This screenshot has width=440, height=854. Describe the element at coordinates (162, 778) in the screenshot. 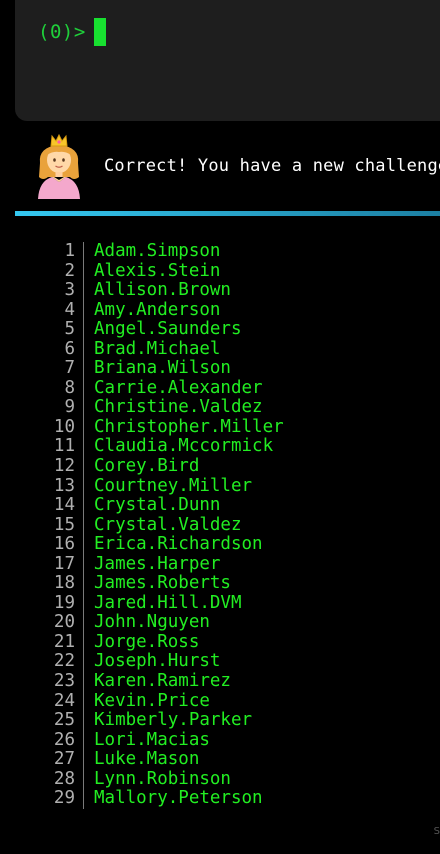

I see `list-item-name: Lynn.Robinson` at that location.